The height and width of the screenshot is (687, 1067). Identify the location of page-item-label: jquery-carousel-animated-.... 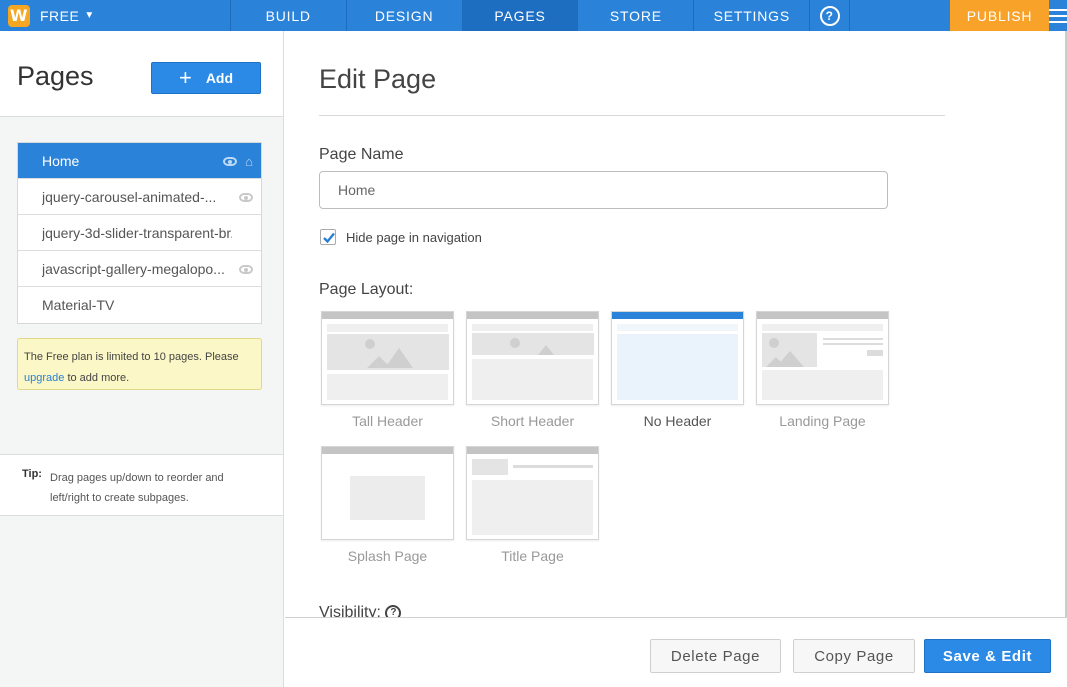
(129, 196).